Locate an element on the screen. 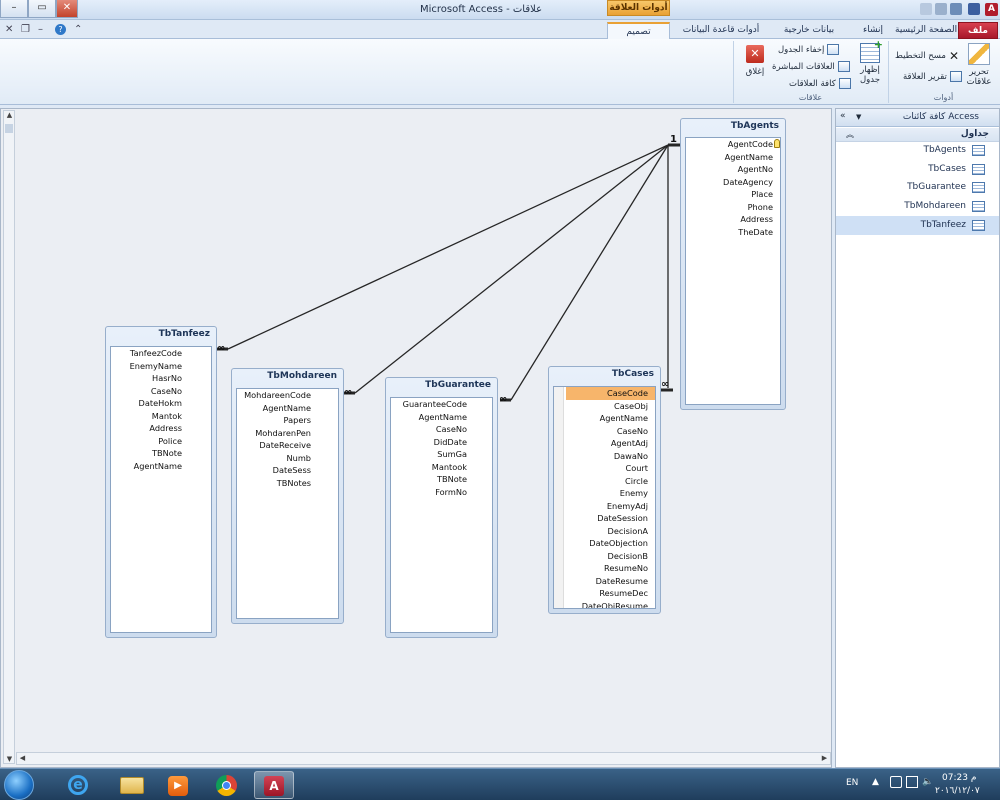  table-title: TbCases is located at coordinates (602, 374).